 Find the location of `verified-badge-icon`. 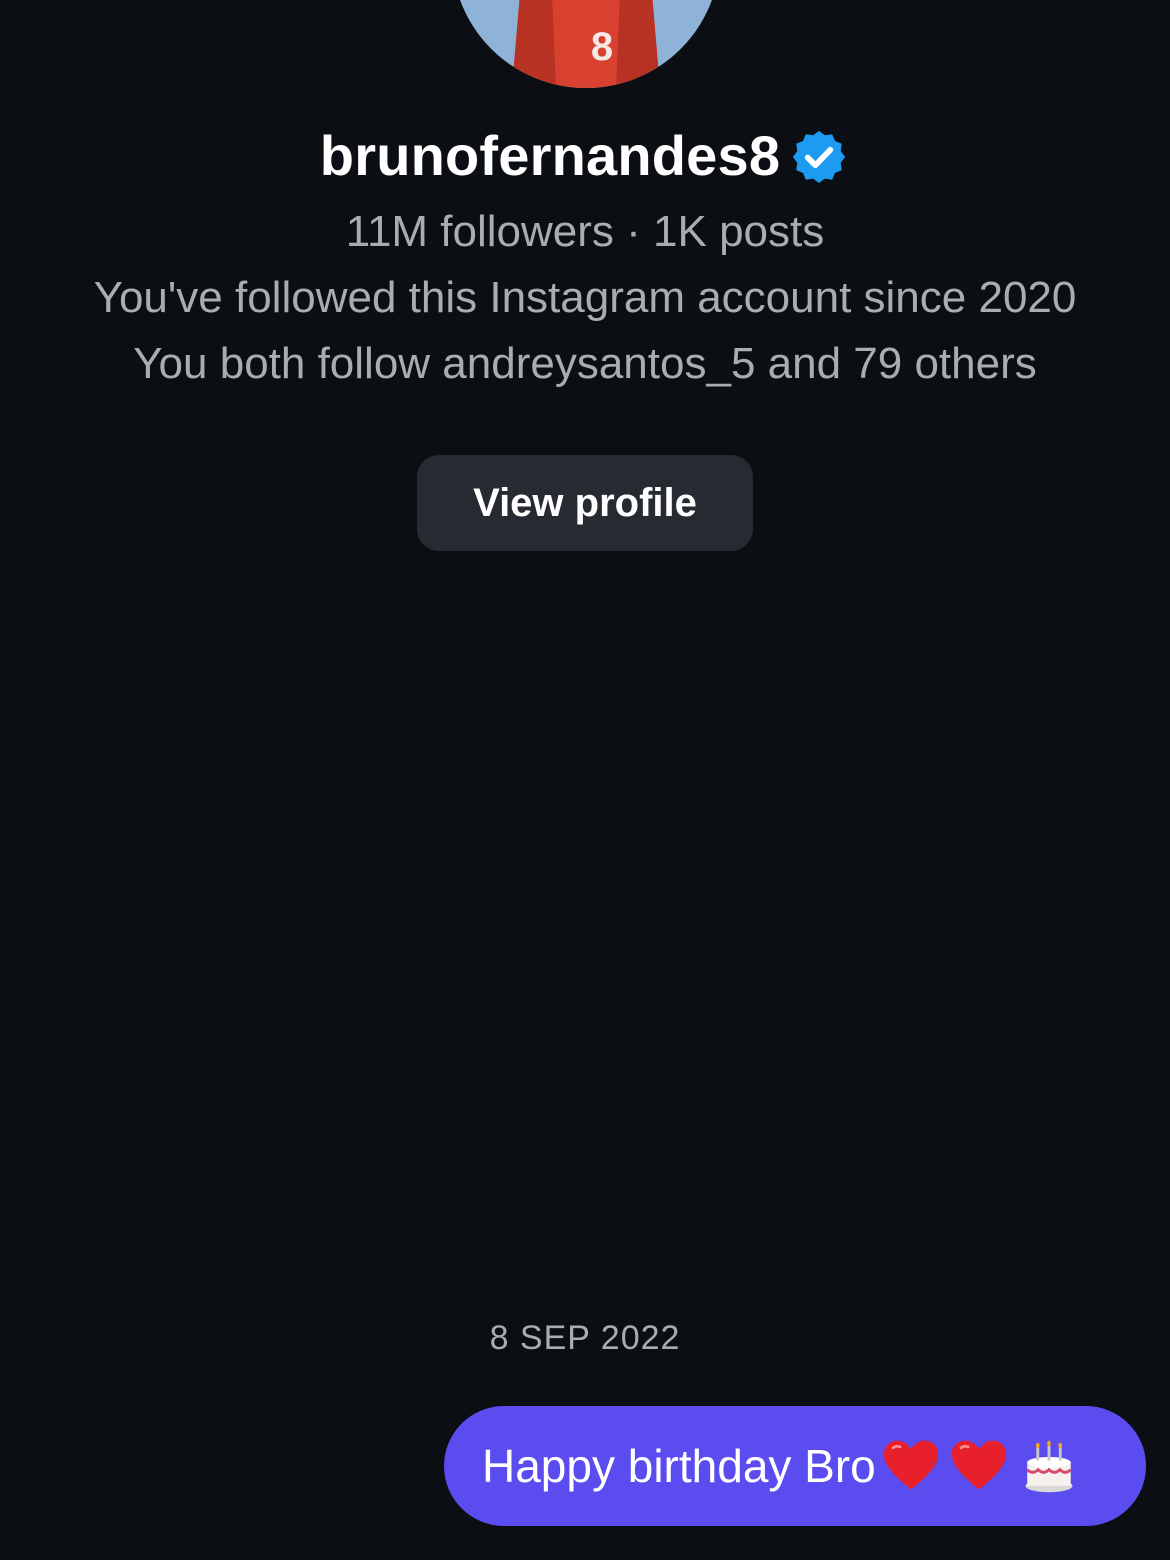

verified-badge-icon is located at coordinates (819, 157).